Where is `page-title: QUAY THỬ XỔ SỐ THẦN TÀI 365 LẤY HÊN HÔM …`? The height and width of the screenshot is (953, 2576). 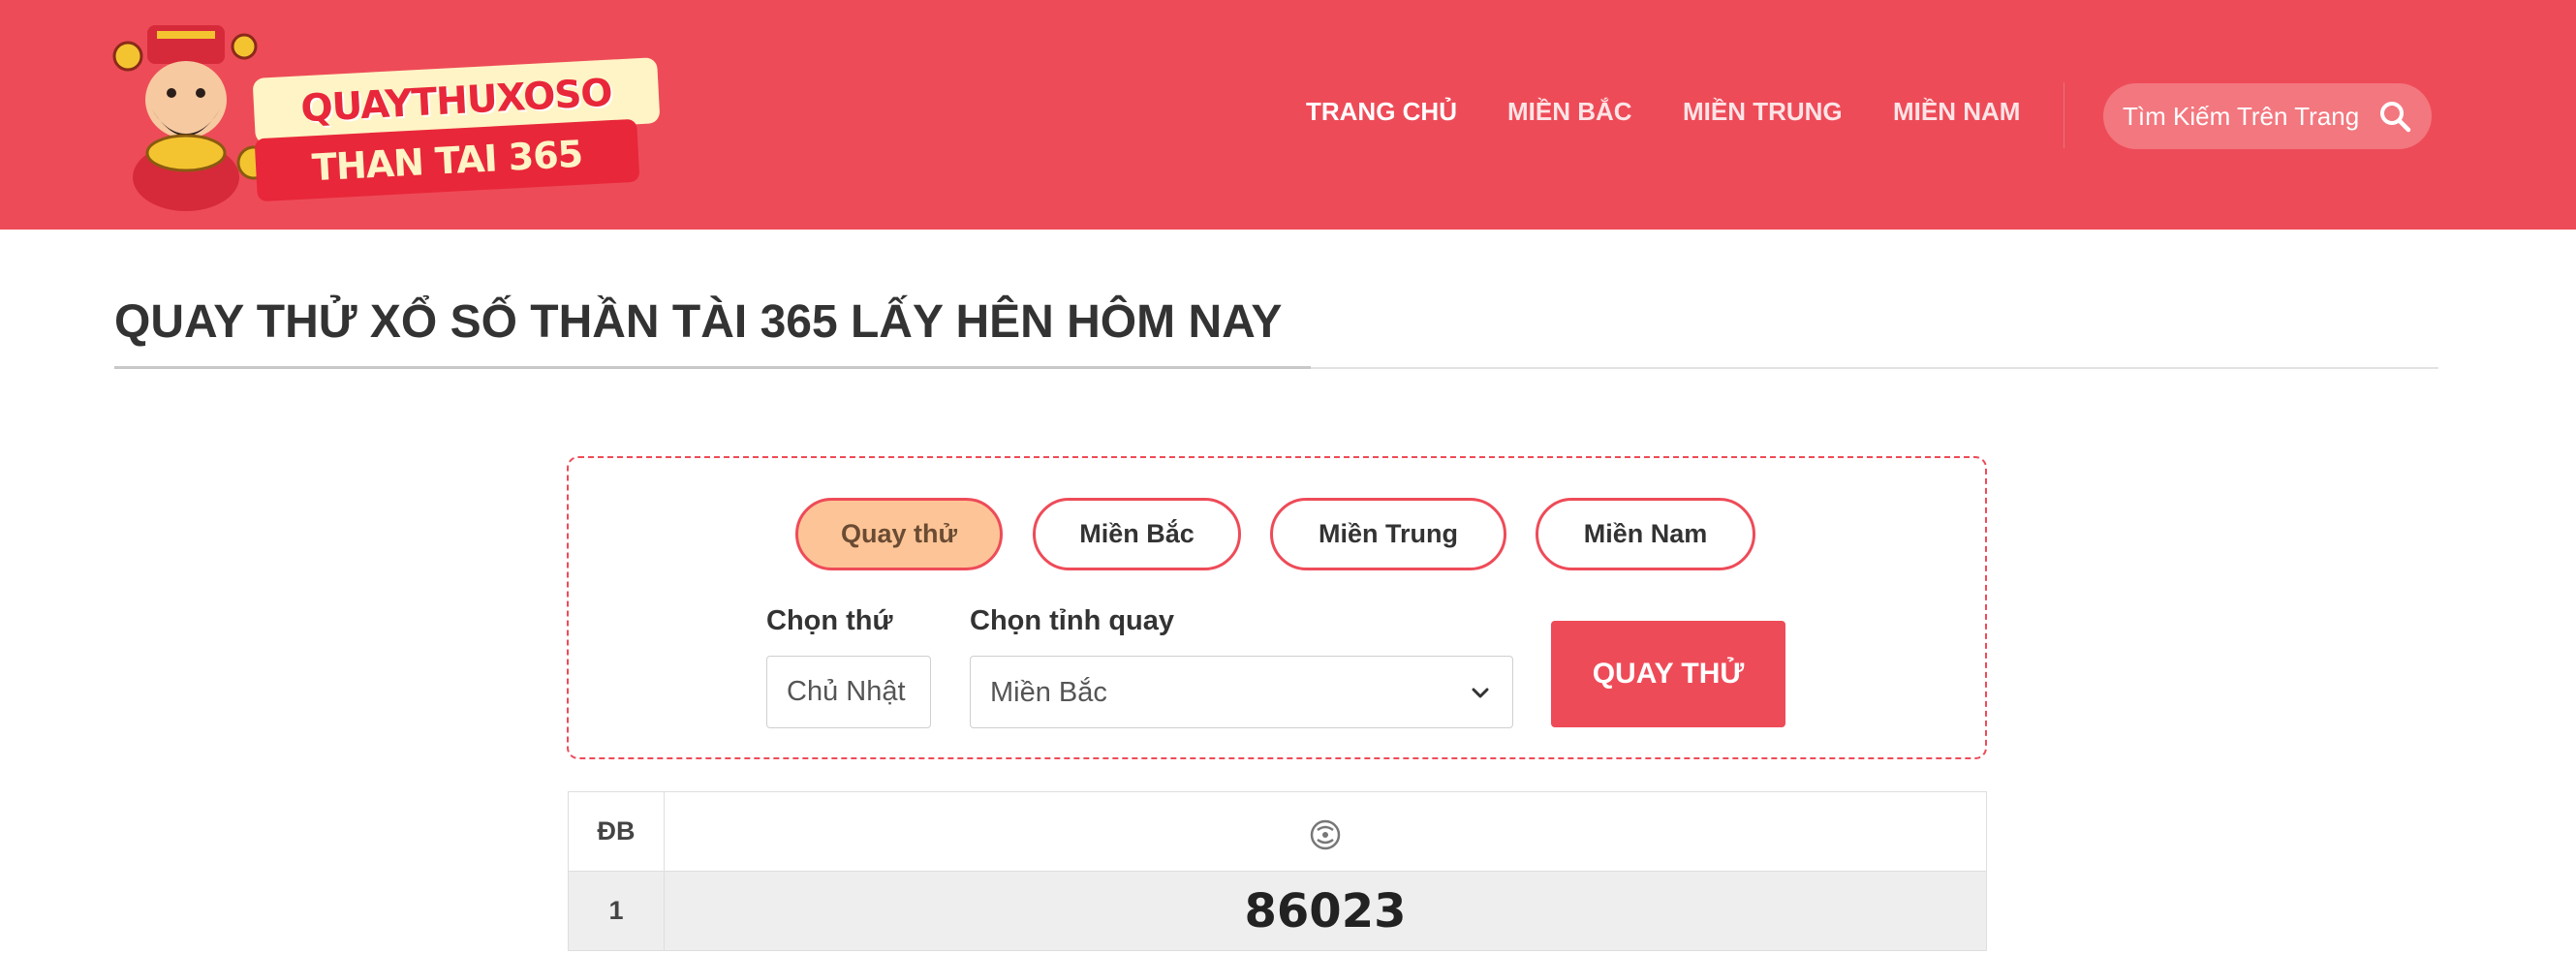
page-title: QUAY THỬ XỔ SỐ THẦN TÀI 365 LẤY HÊN HÔM … is located at coordinates (698, 322).